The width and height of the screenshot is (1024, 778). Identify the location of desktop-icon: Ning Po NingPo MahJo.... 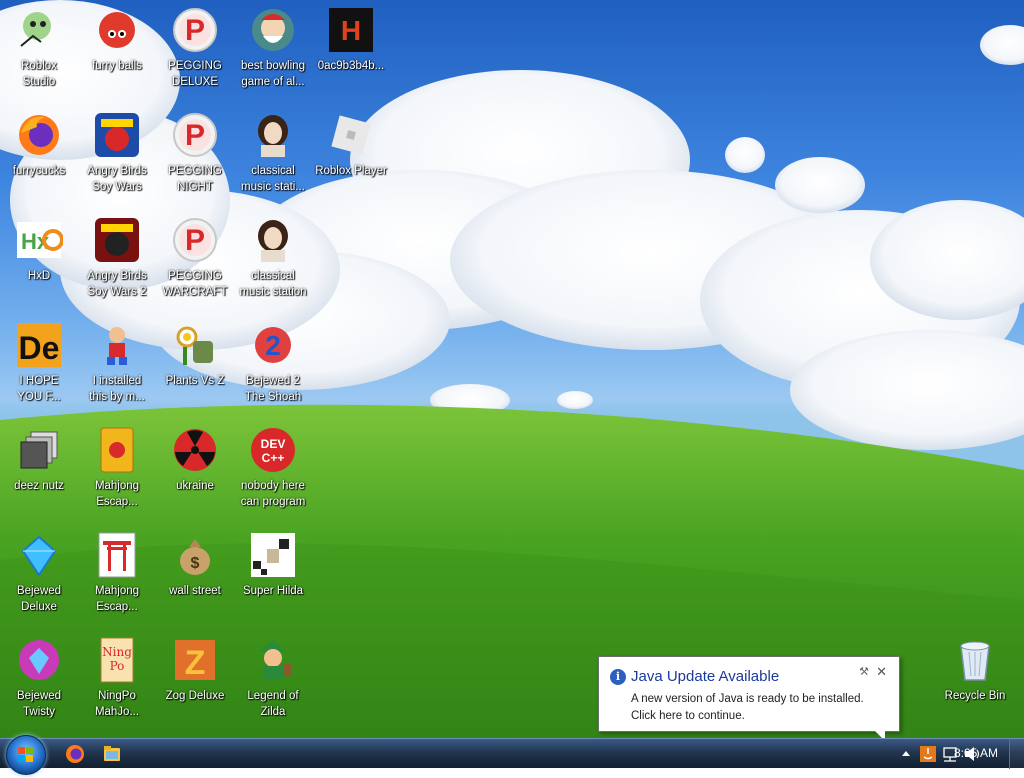
(117, 680).